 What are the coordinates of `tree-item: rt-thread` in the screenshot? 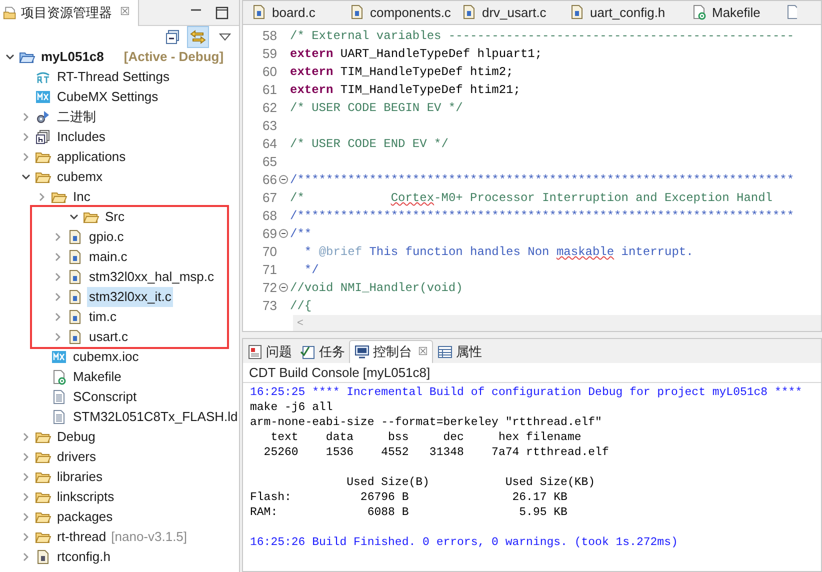 It's located at (81, 537).